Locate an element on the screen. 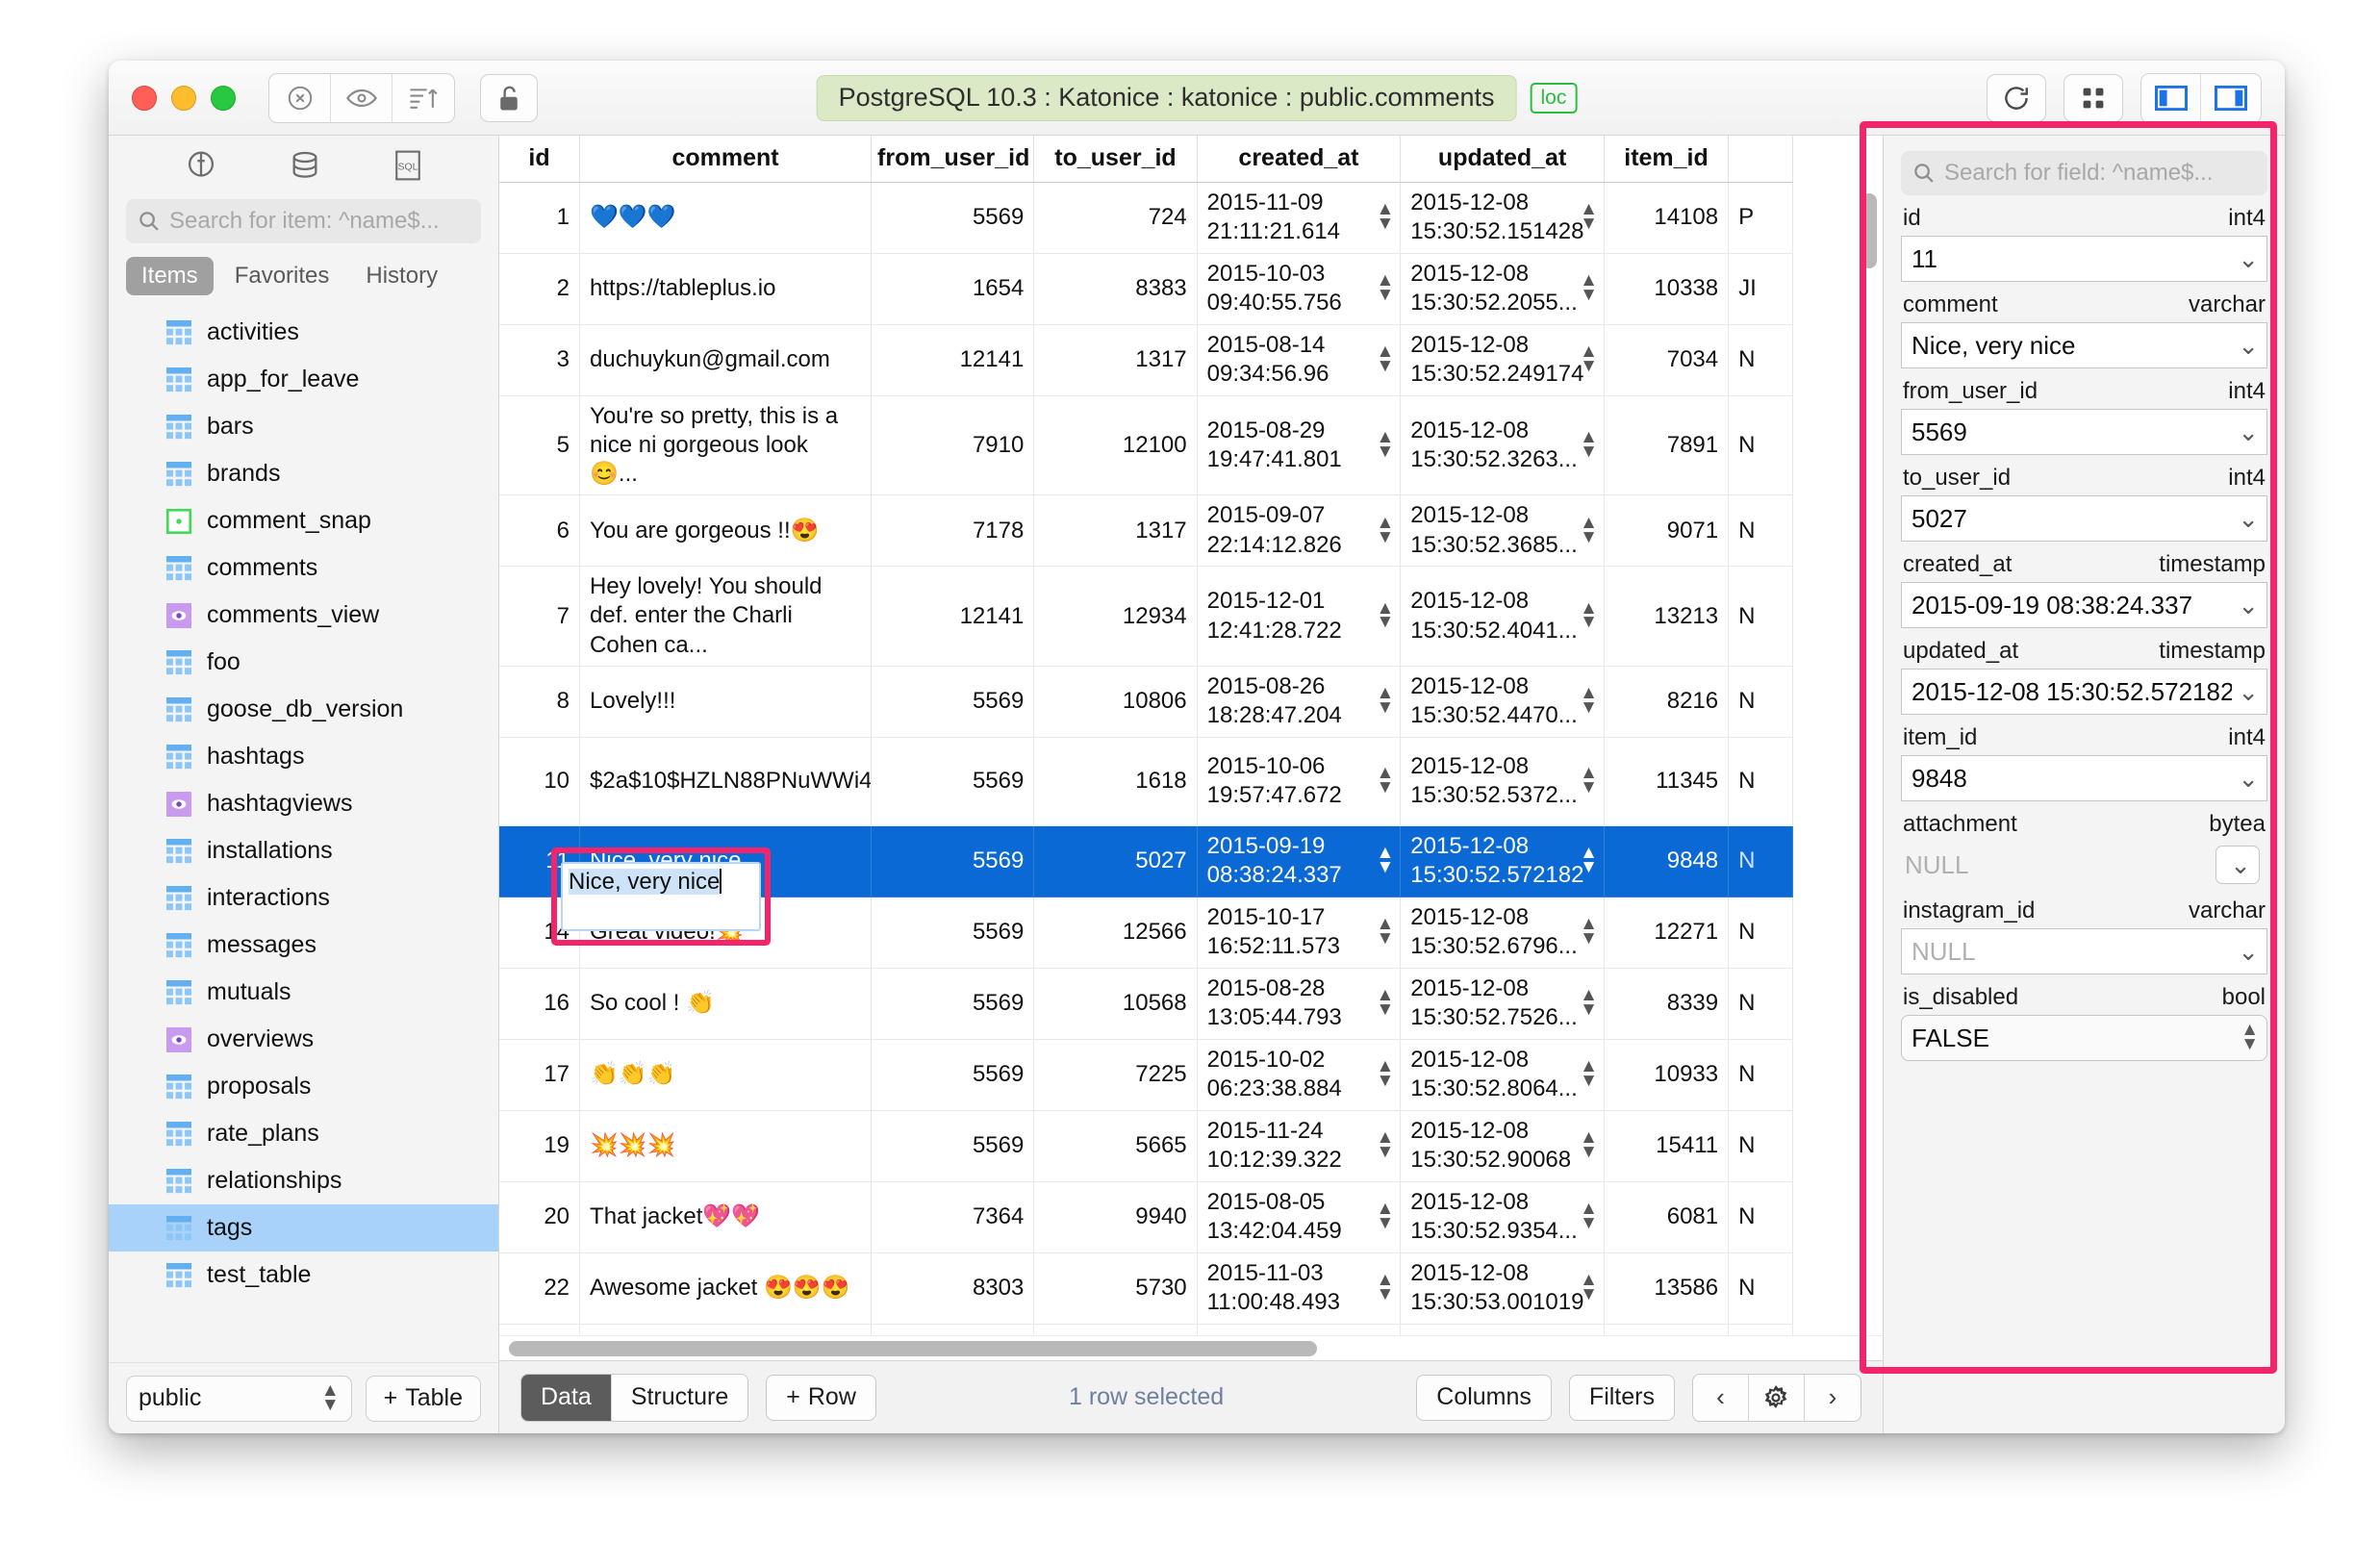  tab-items: Items is located at coordinates (170, 276).